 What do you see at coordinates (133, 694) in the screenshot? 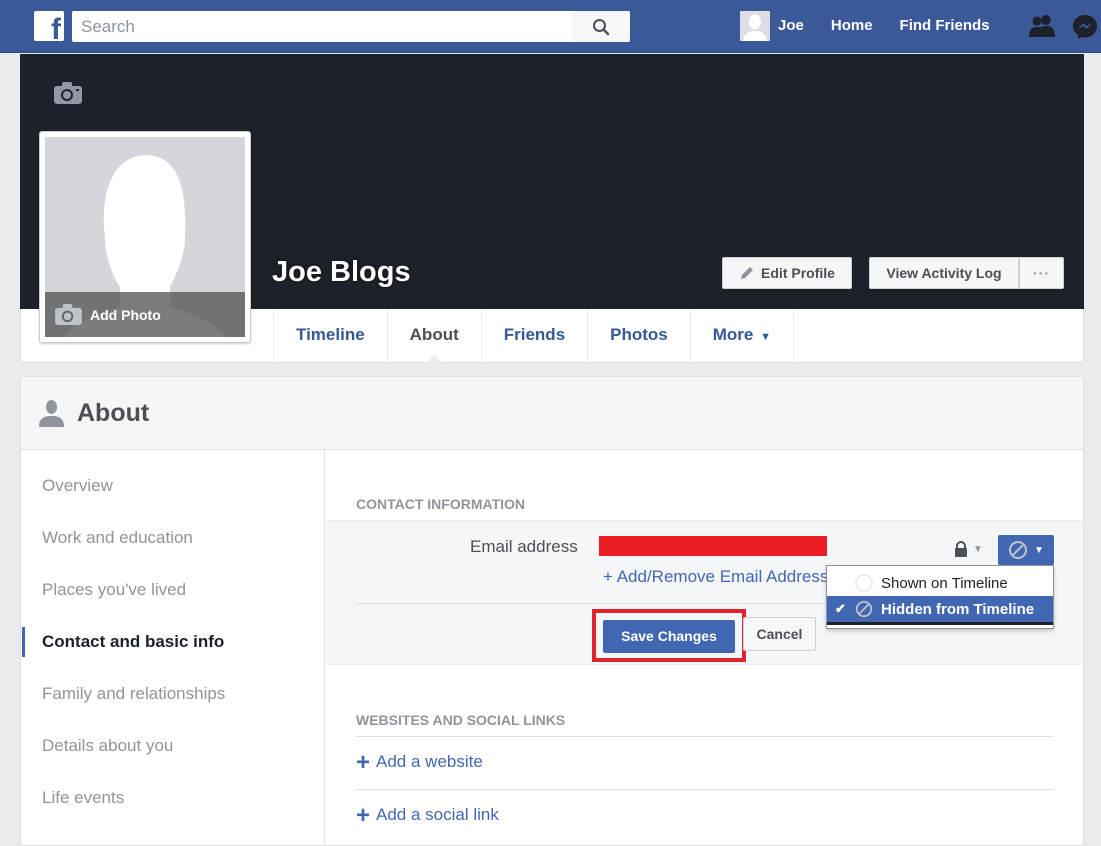
I see `sidebar-item-family-relationships: Family and relationships` at bounding box center [133, 694].